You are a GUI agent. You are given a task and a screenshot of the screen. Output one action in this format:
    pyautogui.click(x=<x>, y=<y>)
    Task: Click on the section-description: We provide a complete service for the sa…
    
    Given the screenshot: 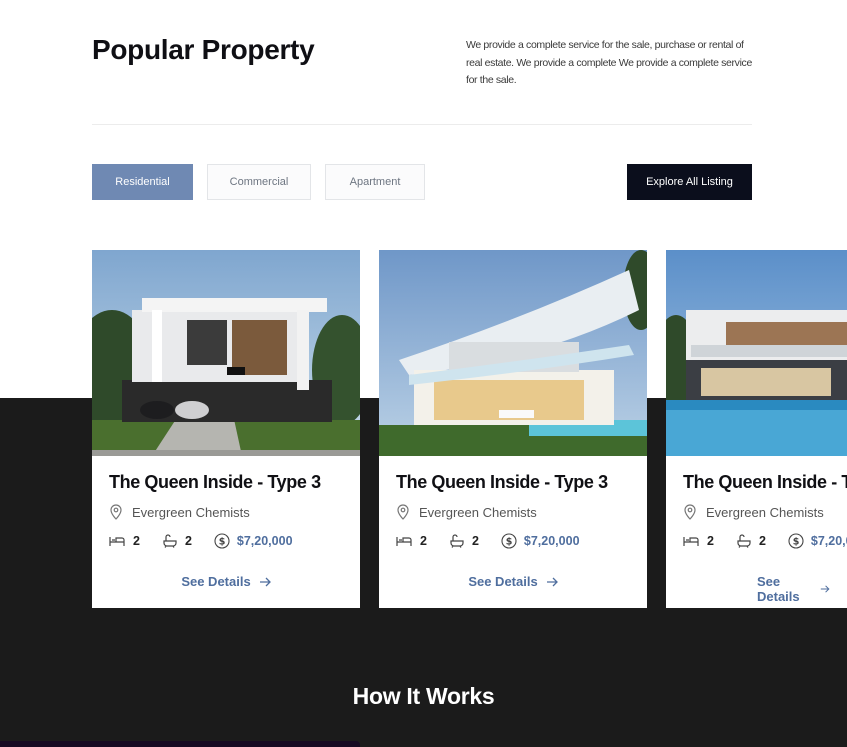 What is the action you would take?
    pyautogui.click(x=609, y=62)
    